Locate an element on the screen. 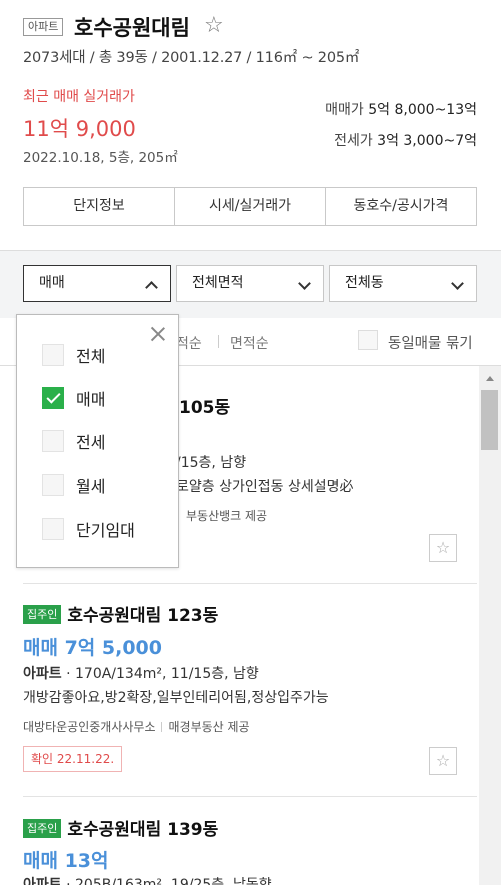 Image resolution: width=501 pixels, height=885 pixels. listing-spec-detail: 170A/134m², 11/15층, 남향 is located at coordinates (167, 674).